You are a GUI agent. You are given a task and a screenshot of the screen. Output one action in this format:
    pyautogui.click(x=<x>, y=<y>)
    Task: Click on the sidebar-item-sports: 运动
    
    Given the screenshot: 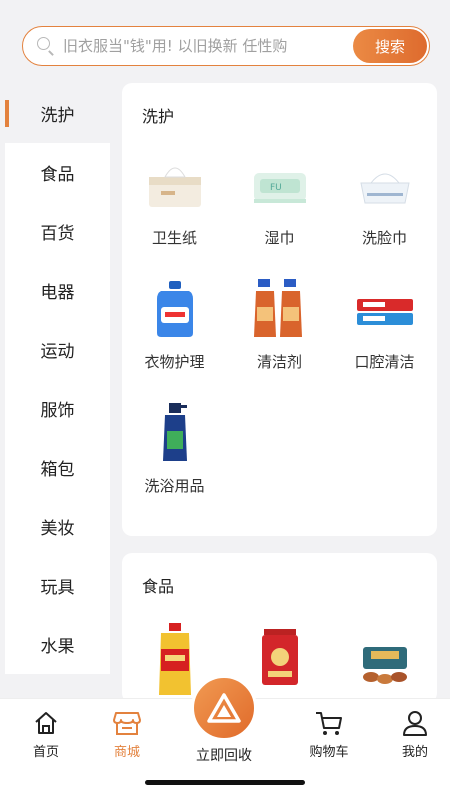 What is the action you would take?
    pyautogui.click(x=57, y=349)
    